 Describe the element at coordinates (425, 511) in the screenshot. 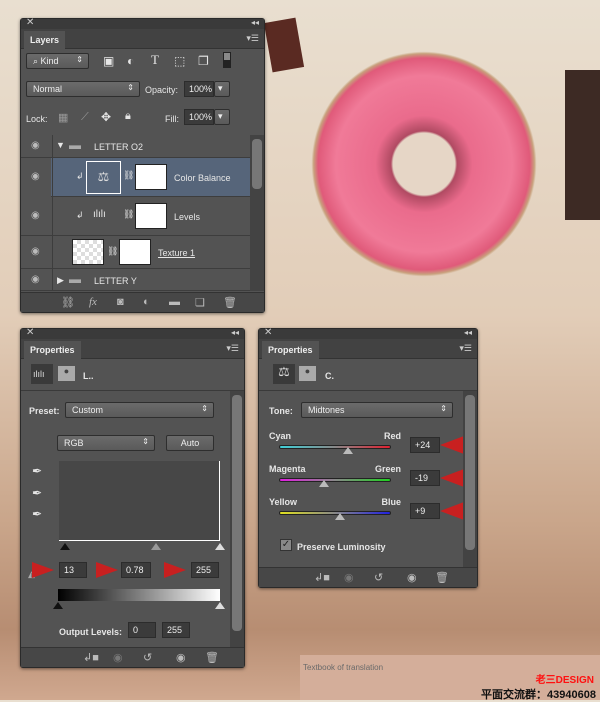

I see `color-value-field: +9` at that location.